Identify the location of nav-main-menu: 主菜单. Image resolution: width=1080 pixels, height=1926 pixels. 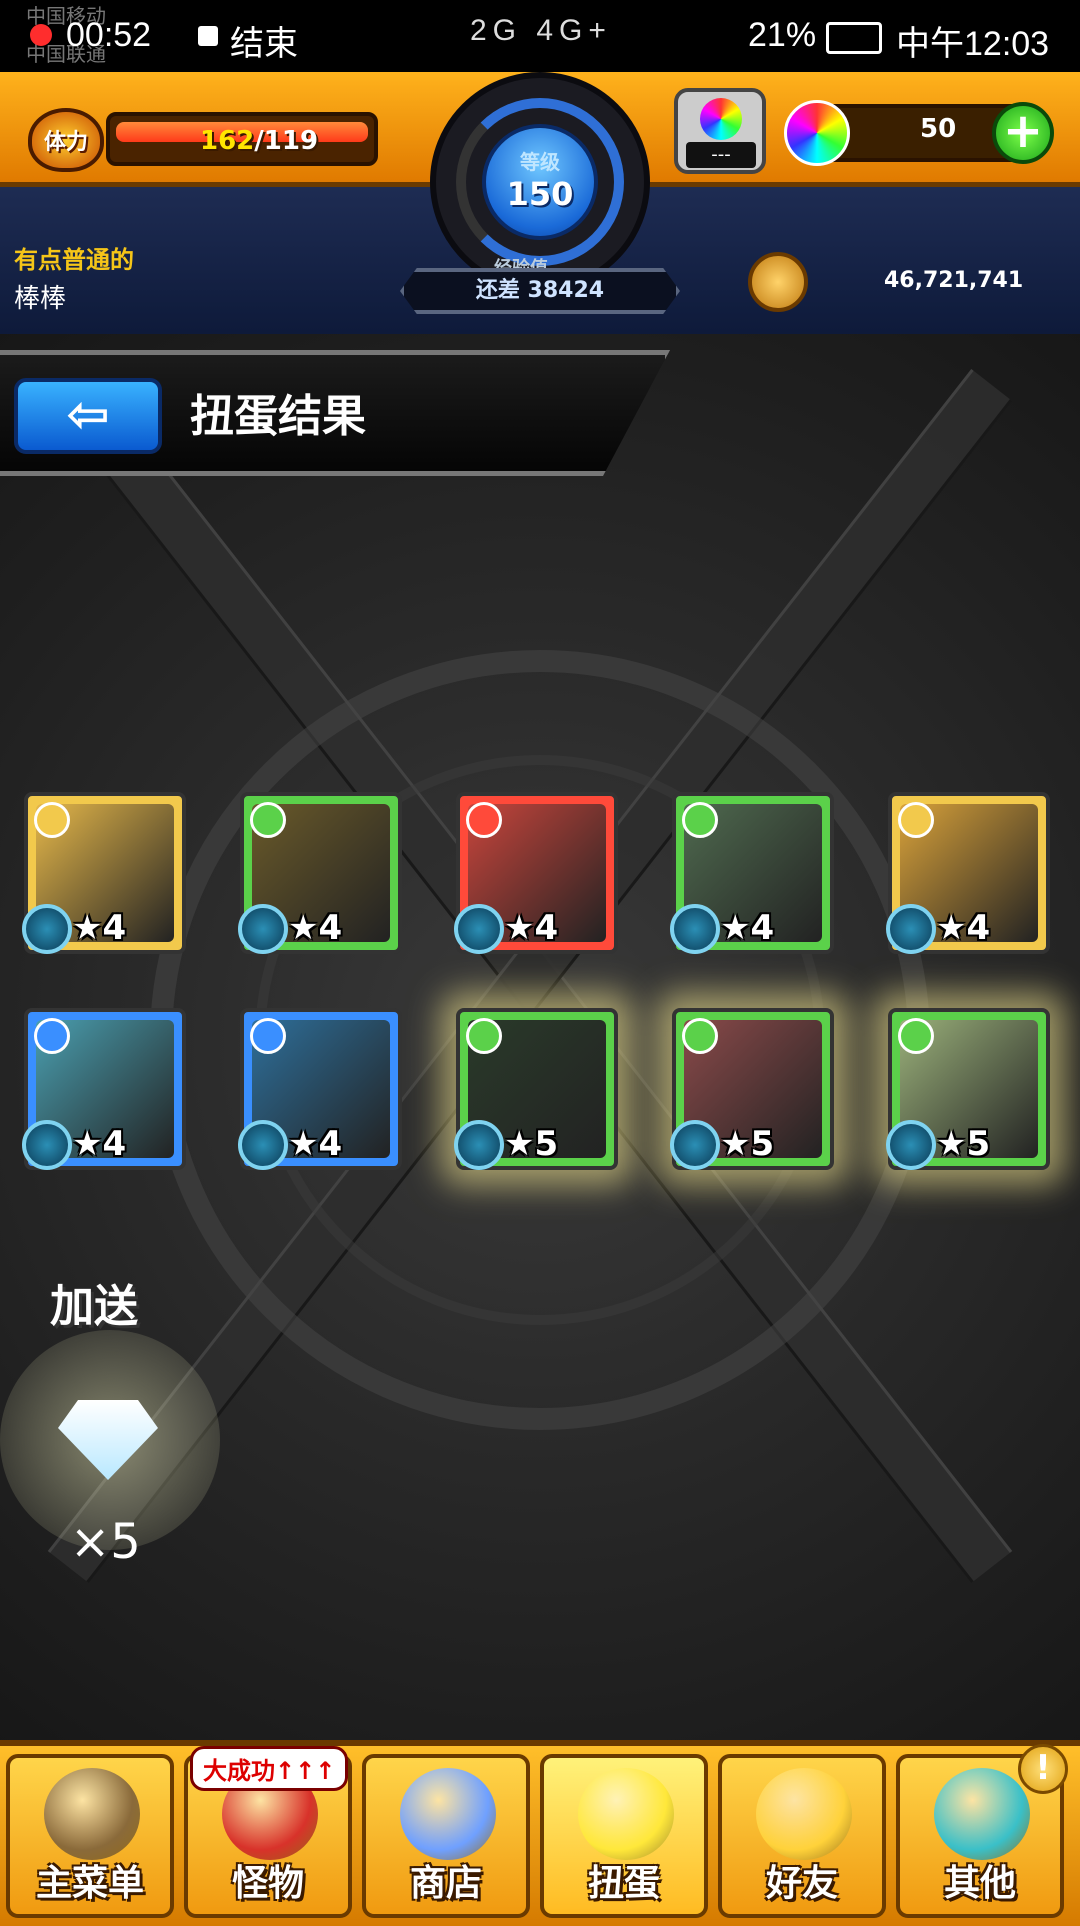
(90, 1836).